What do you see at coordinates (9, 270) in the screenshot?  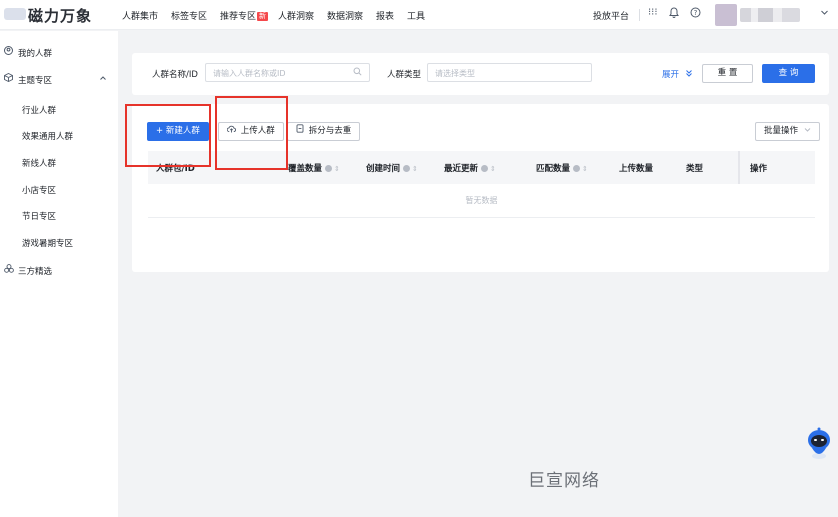 I see `three-circles-icon` at bounding box center [9, 270].